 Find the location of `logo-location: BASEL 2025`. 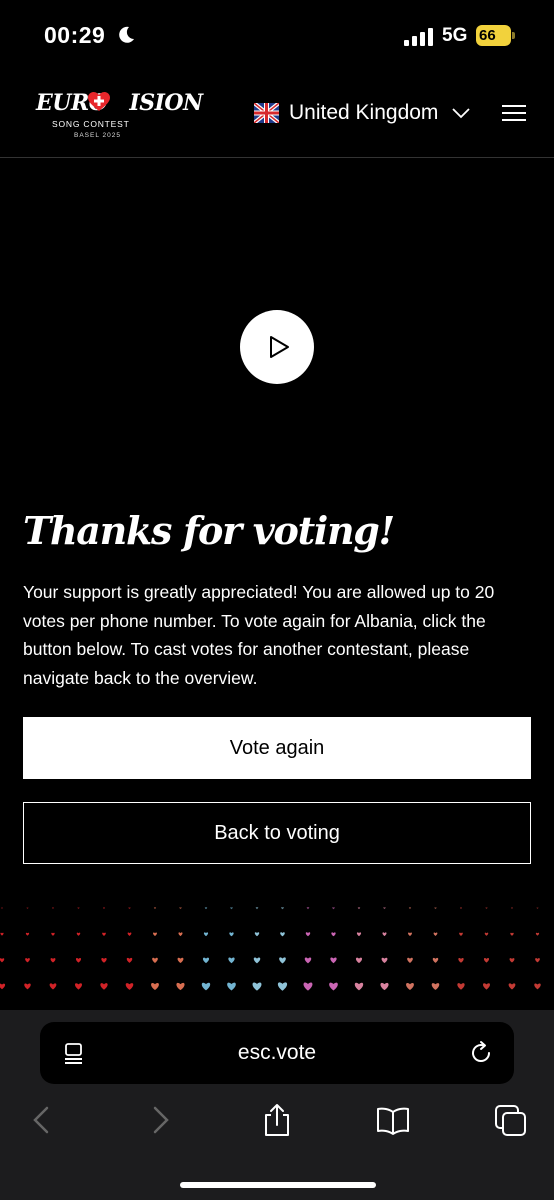

logo-location: BASEL 2025 is located at coordinates (97, 135).